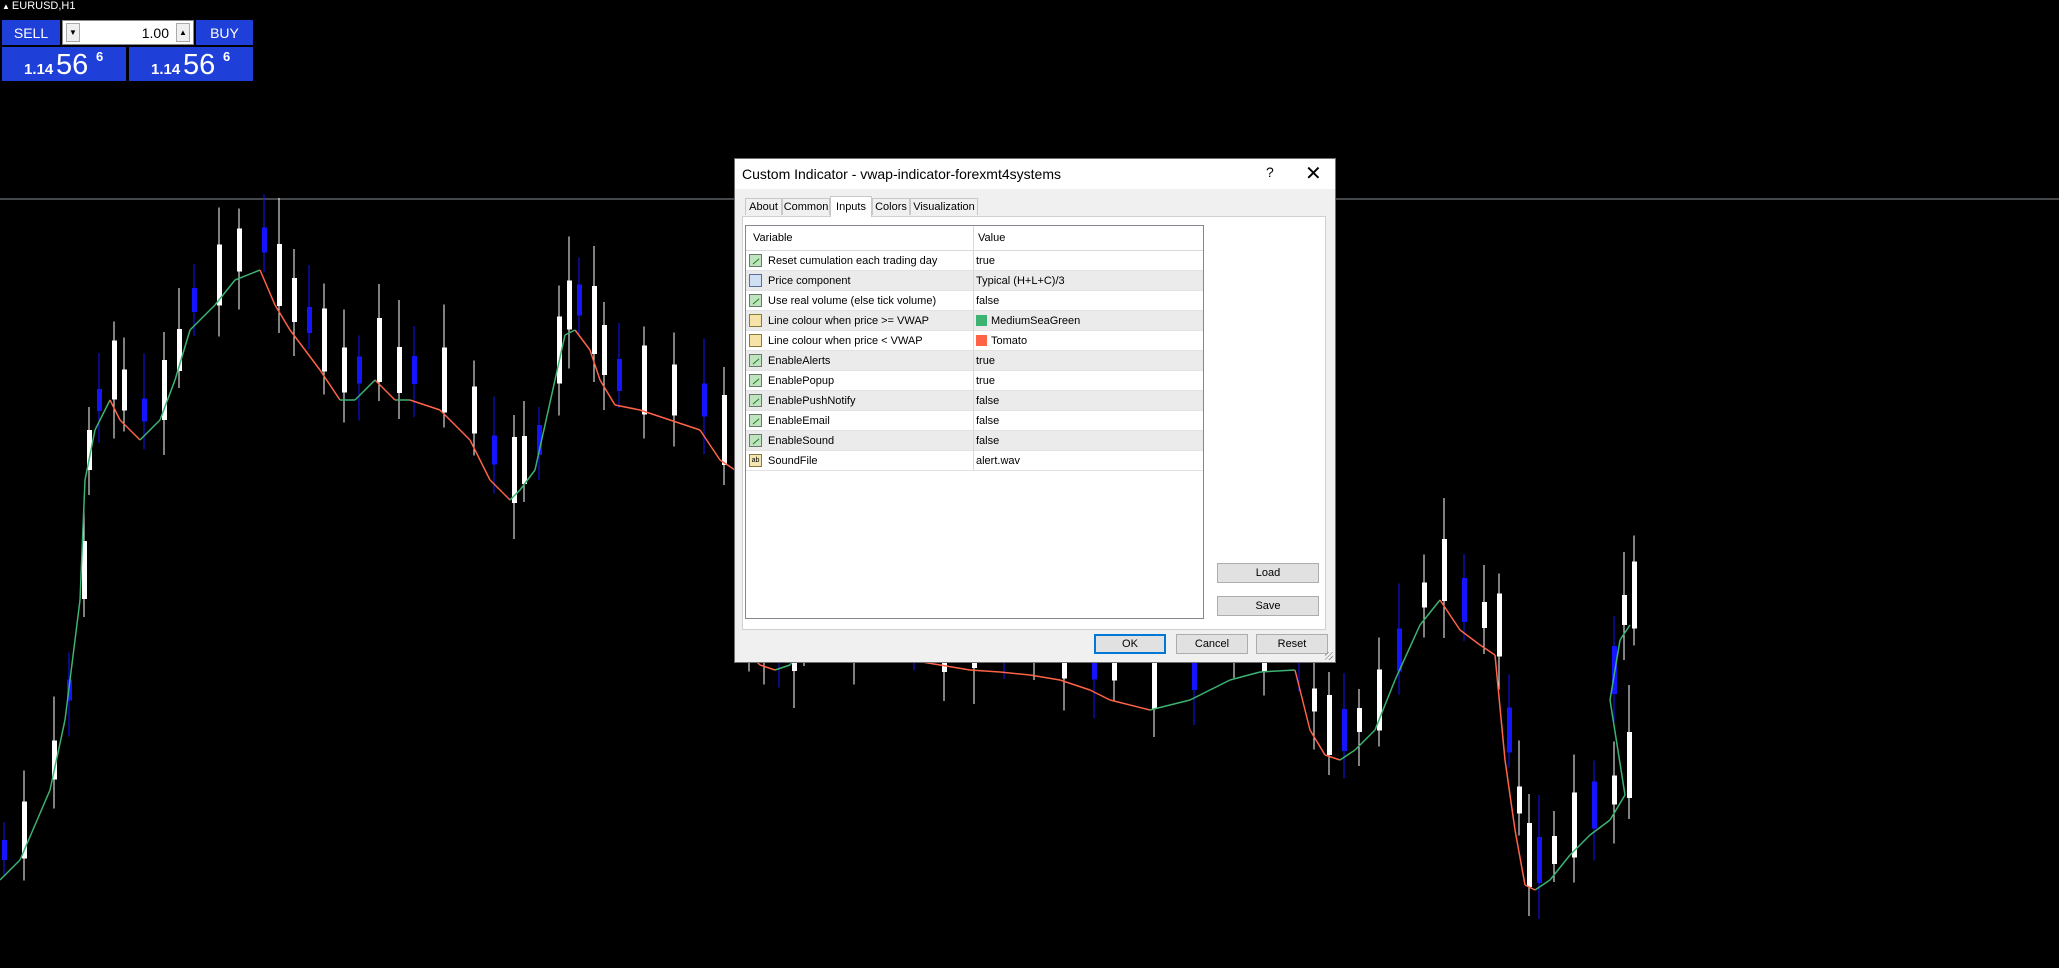 The height and width of the screenshot is (968, 2059). Describe the element at coordinates (1130, 644) in the screenshot. I see `ok-button: OK` at that location.